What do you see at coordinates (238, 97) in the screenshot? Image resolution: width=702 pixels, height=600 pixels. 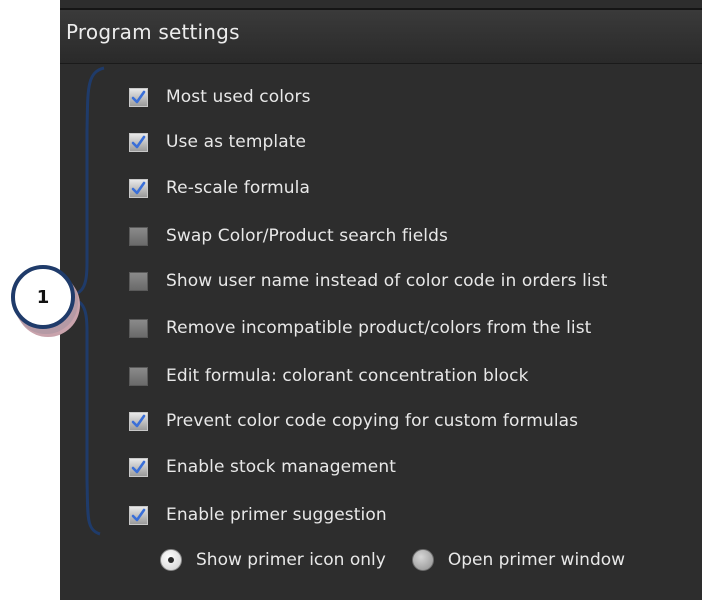 I see `setting-label: Most used colors` at bounding box center [238, 97].